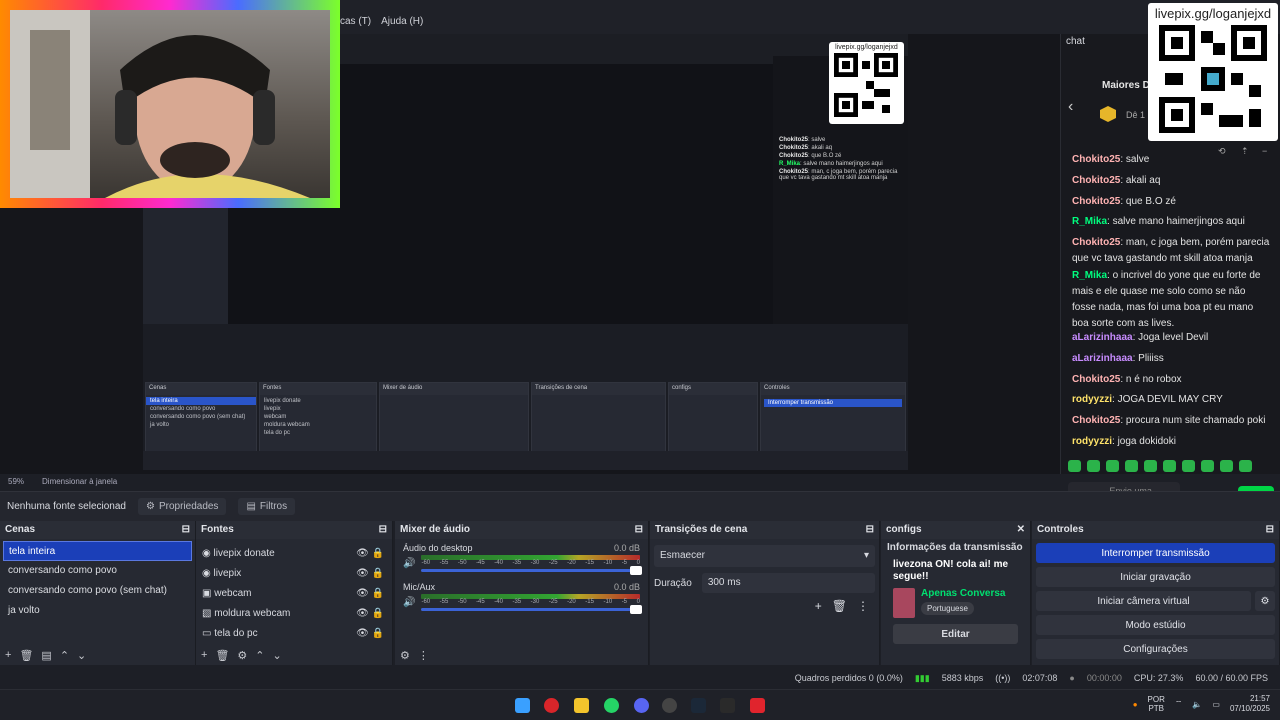  What do you see at coordinates (1118, 358) in the screenshot?
I see `chat-message: aLarizinhaaa: Pliiiss` at bounding box center [1118, 358].